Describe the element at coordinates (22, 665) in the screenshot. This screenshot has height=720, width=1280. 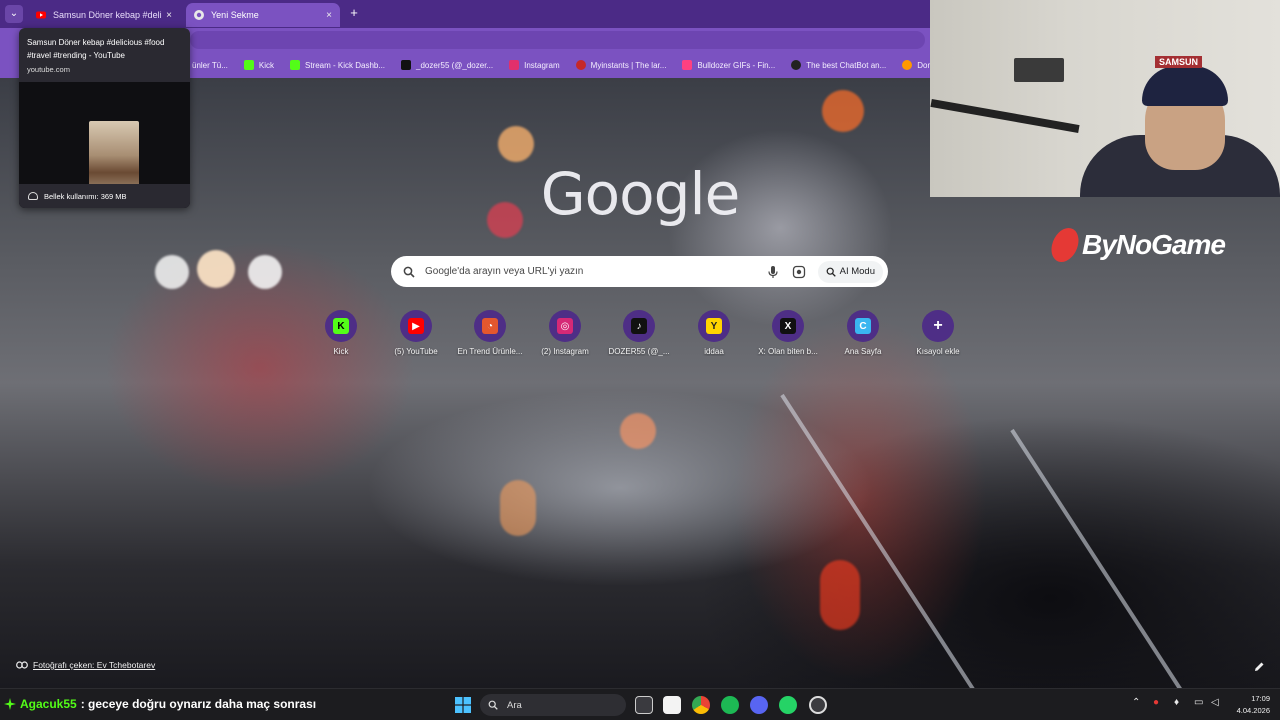
I see `link-icon` at that location.